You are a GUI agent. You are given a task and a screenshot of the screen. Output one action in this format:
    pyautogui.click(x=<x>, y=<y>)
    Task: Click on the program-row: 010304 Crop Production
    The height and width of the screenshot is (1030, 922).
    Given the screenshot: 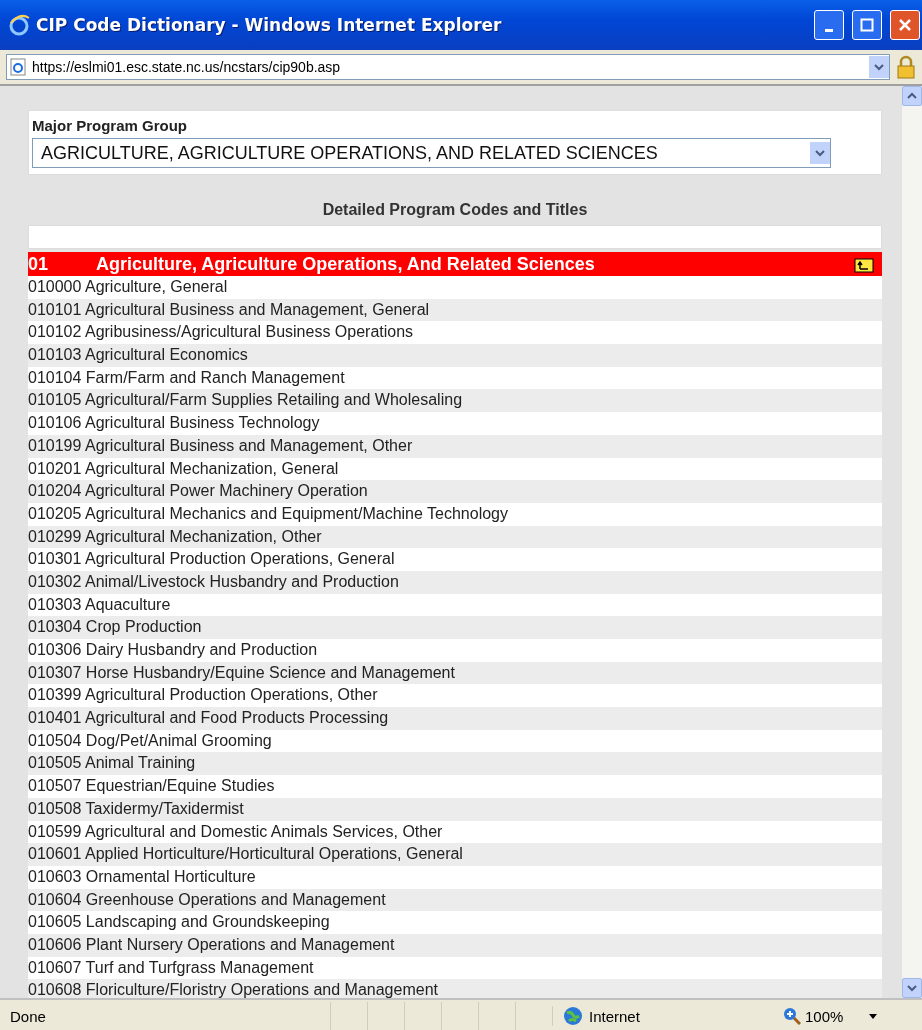 What is the action you would take?
    pyautogui.click(x=455, y=627)
    